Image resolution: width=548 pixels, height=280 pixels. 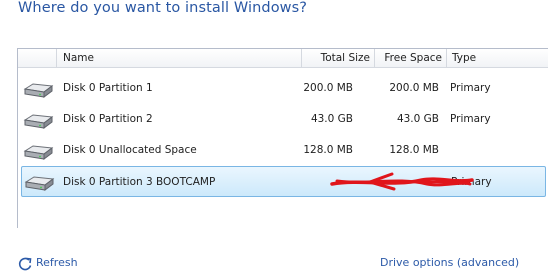 I want to click on column-header-icon, so click(x=37, y=58).